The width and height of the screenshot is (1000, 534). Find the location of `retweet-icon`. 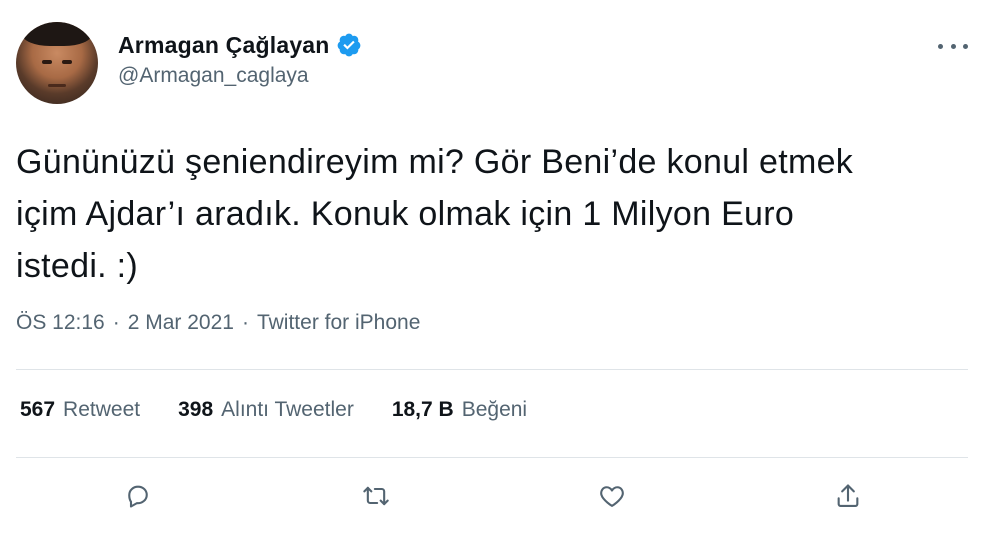

retweet-icon is located at coordinates (376, 496).